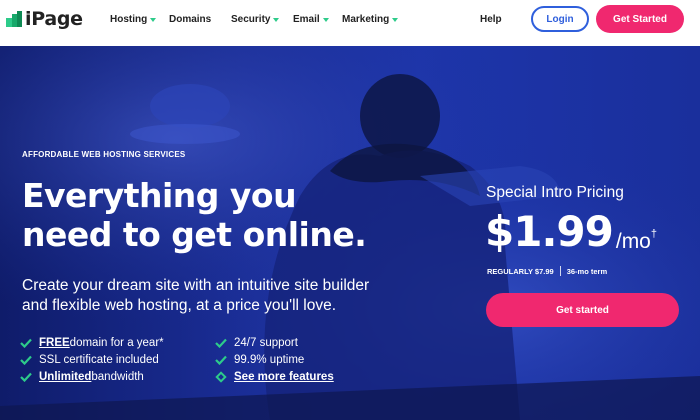  I want to click on get-started-button: Get Started, so click(640, 19).